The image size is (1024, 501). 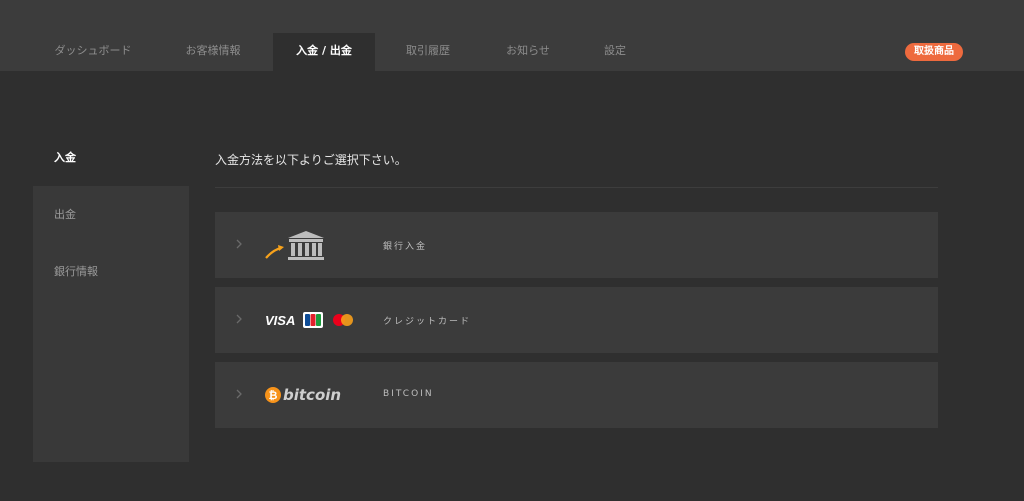 What do you see at coordinates (428, 52) in the screenshot?
I see `tab-transaction-history: 取引履歴` at bounding box center [428, 52].